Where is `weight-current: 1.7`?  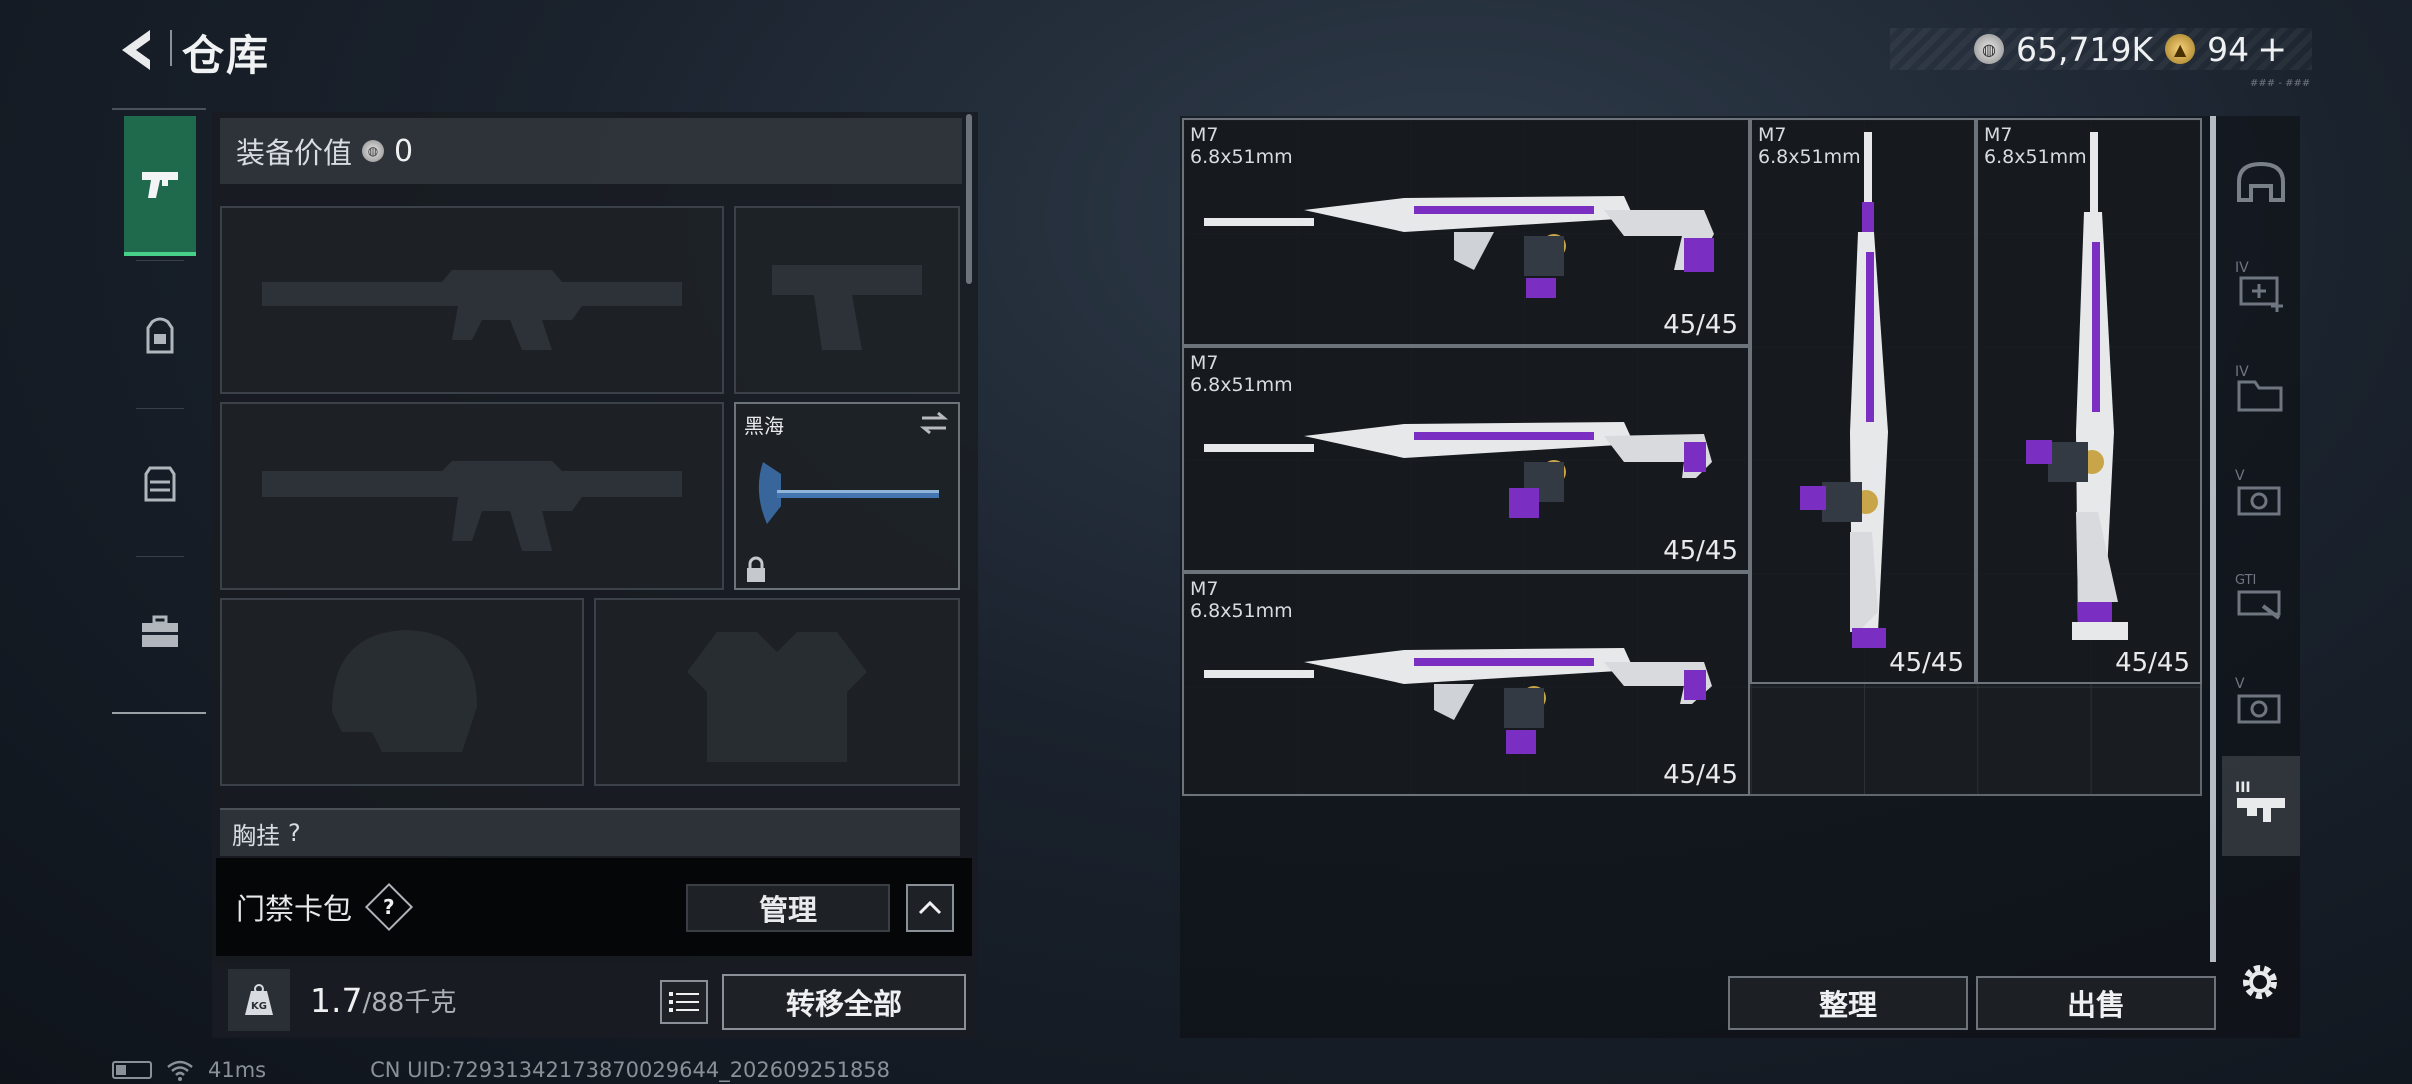 weight-current: 1.7 is located at coordinates (336, 1000).